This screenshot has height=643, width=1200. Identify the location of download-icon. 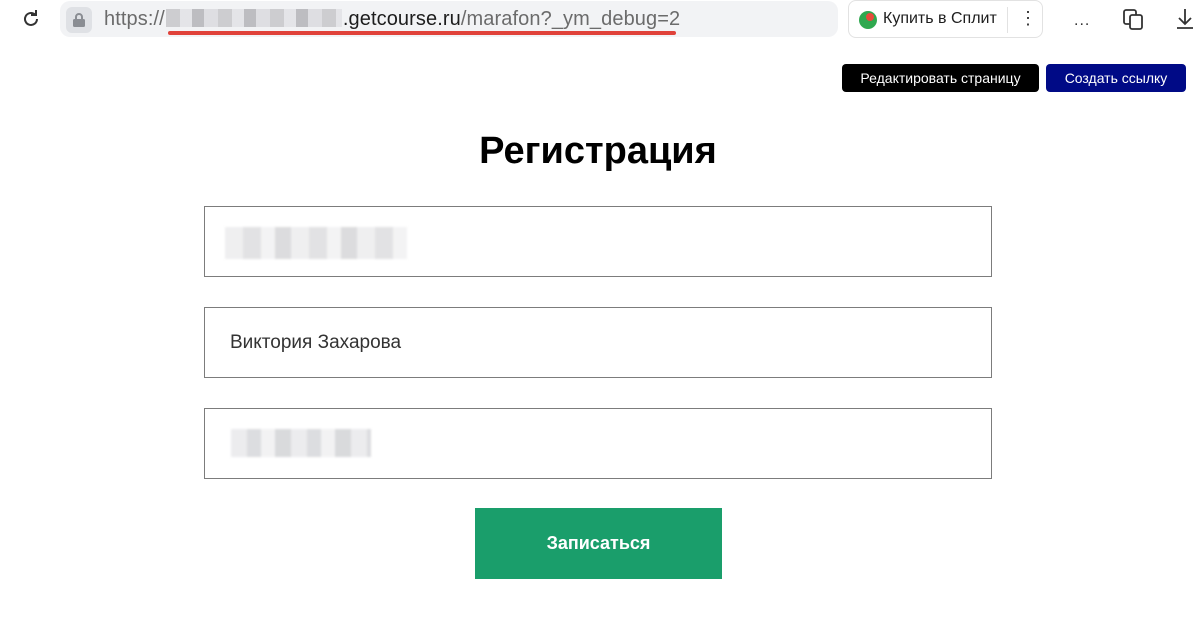
(1185, 19).